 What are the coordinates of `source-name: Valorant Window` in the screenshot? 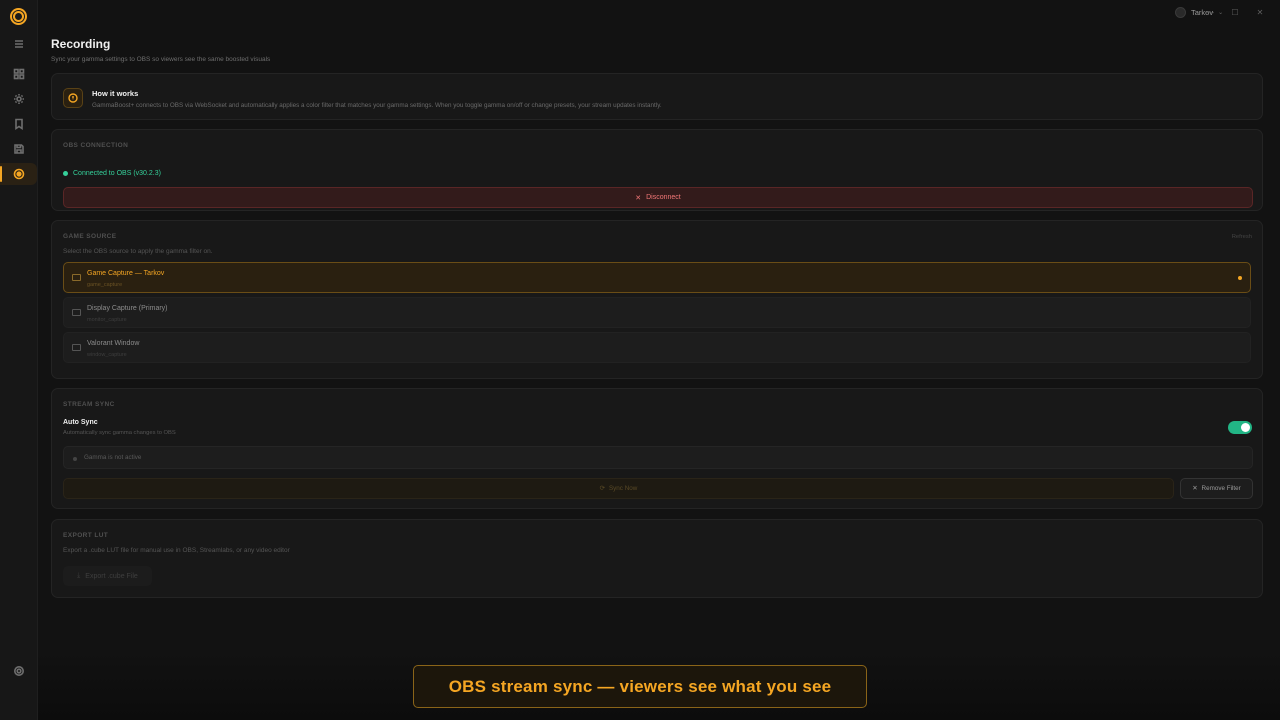 It's located at (113, 343).